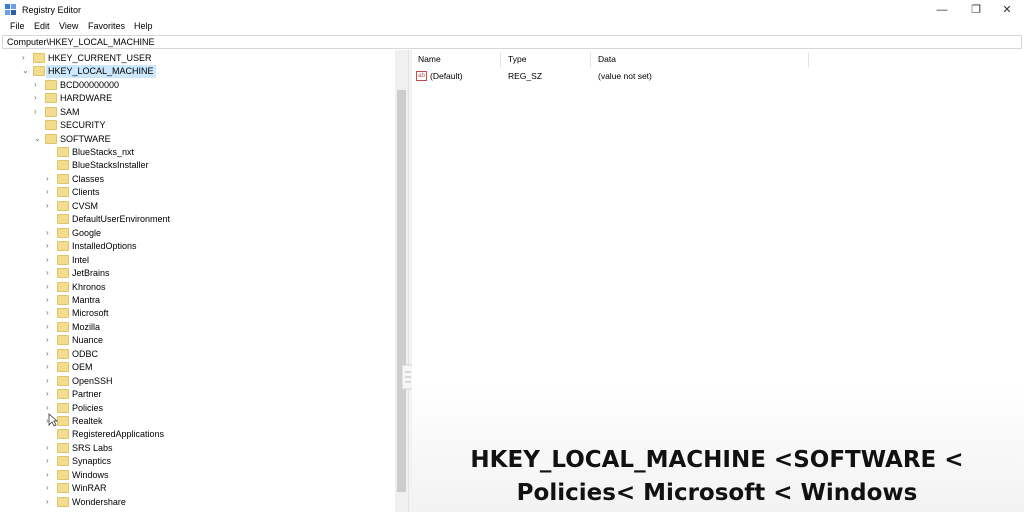  What do you see at coordinates (196, 287) in the screenshot?
I see `tree-item: › Khronos` at bounding box center [196, 287].